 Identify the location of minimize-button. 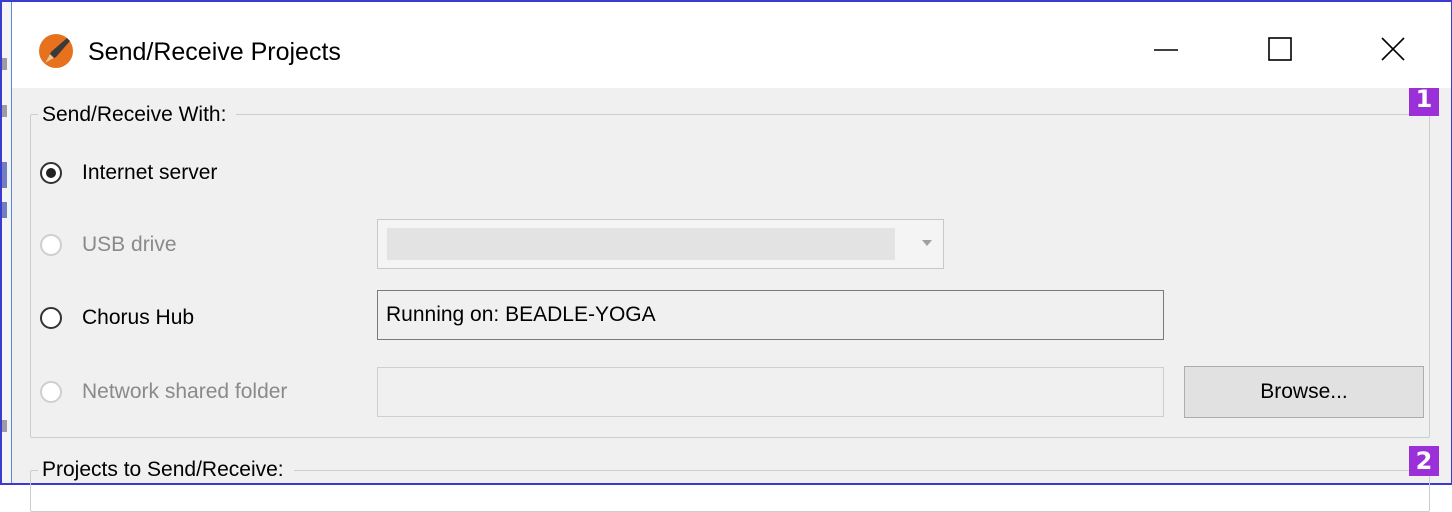
(1166, 49).